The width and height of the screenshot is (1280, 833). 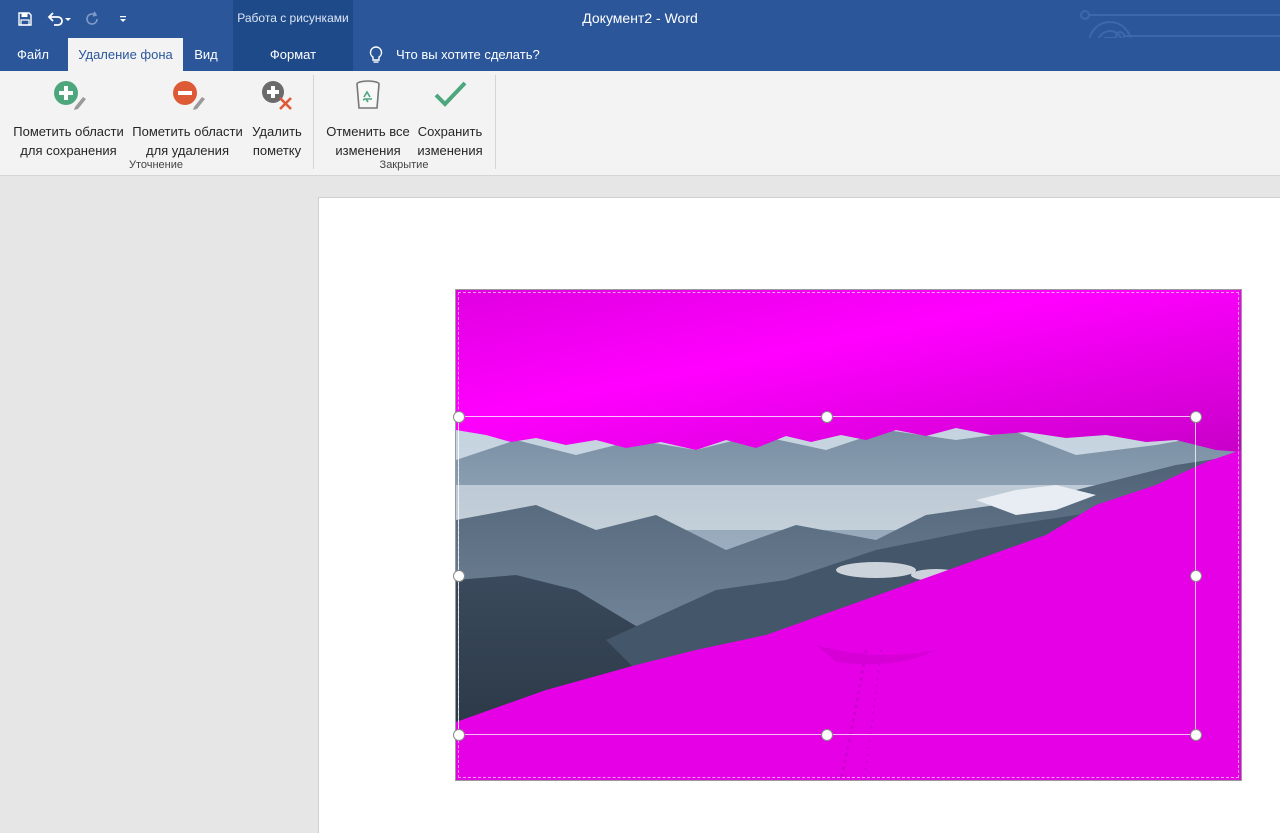 What do you see at coordinates (187, 150) in the screenshot?
I see `mark-remove-line2: для удаления` at bounding box center [187, 150].